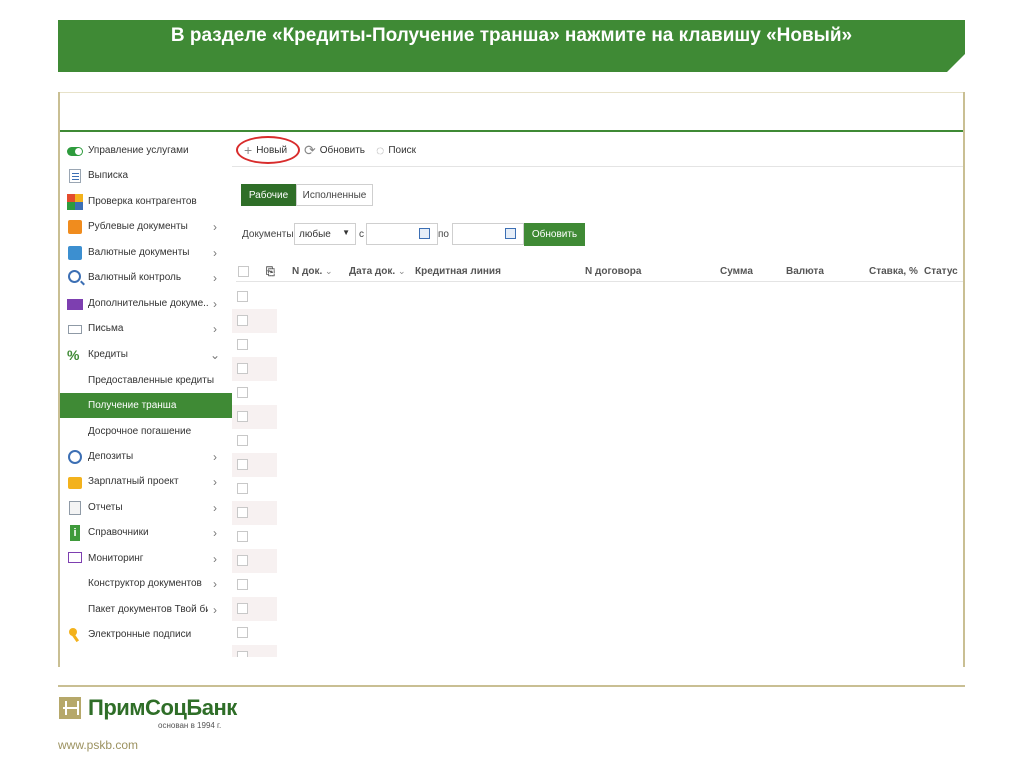 The image size is (1024, 767). I want to click on footer-divider, so click(511, 686).